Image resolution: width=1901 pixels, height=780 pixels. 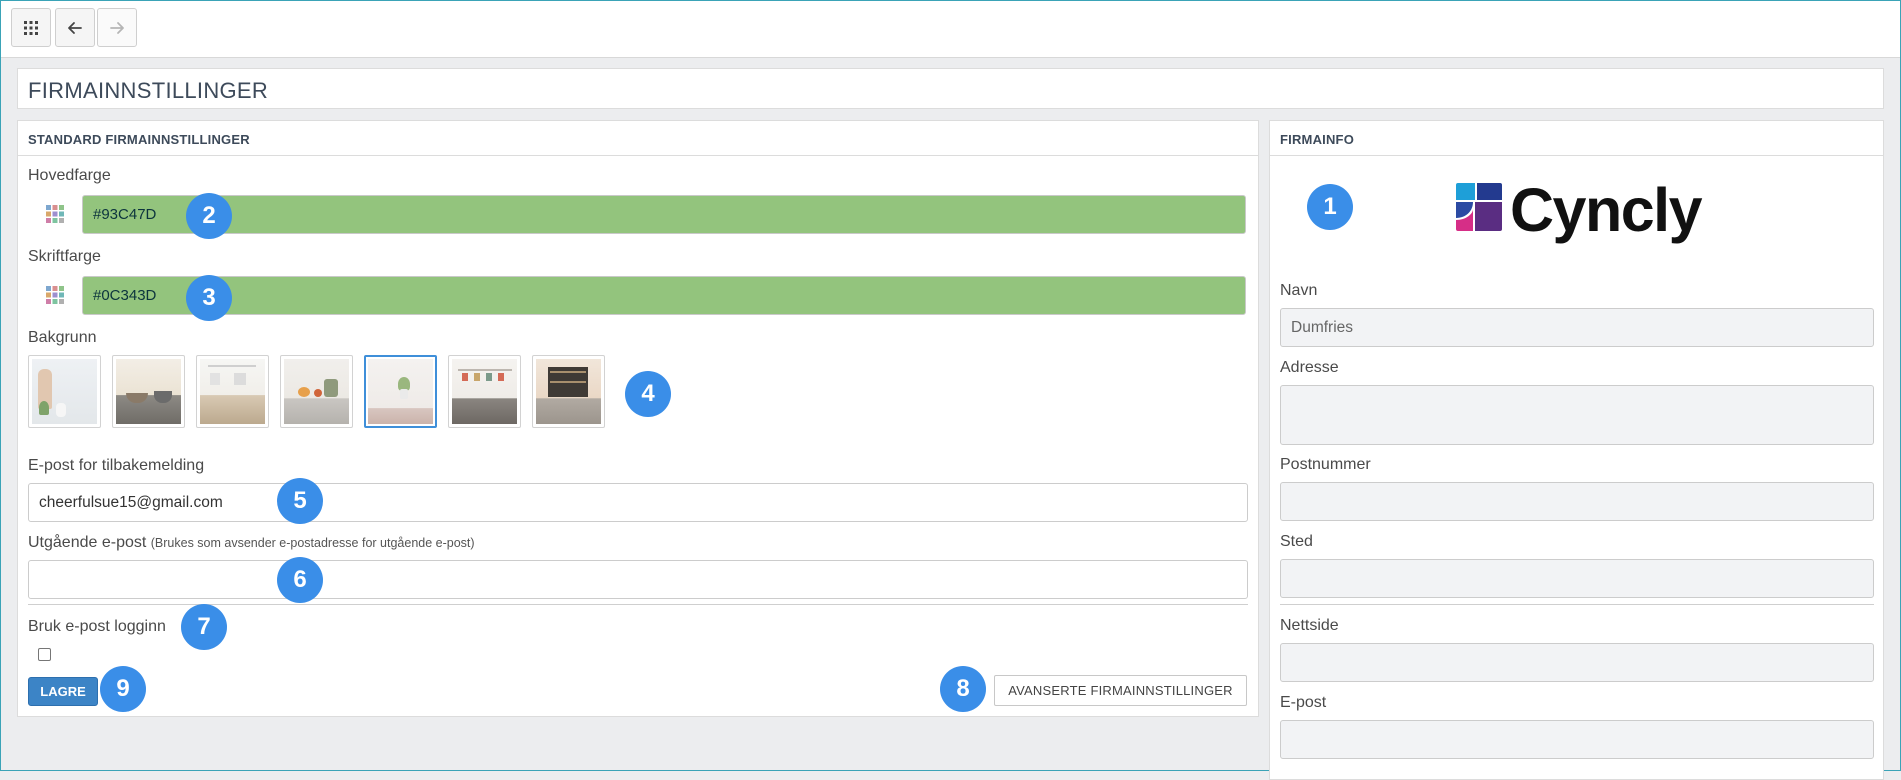 I want to click on page-title: FIRMAINNSTILLINGER, so click(x=148, y=90).